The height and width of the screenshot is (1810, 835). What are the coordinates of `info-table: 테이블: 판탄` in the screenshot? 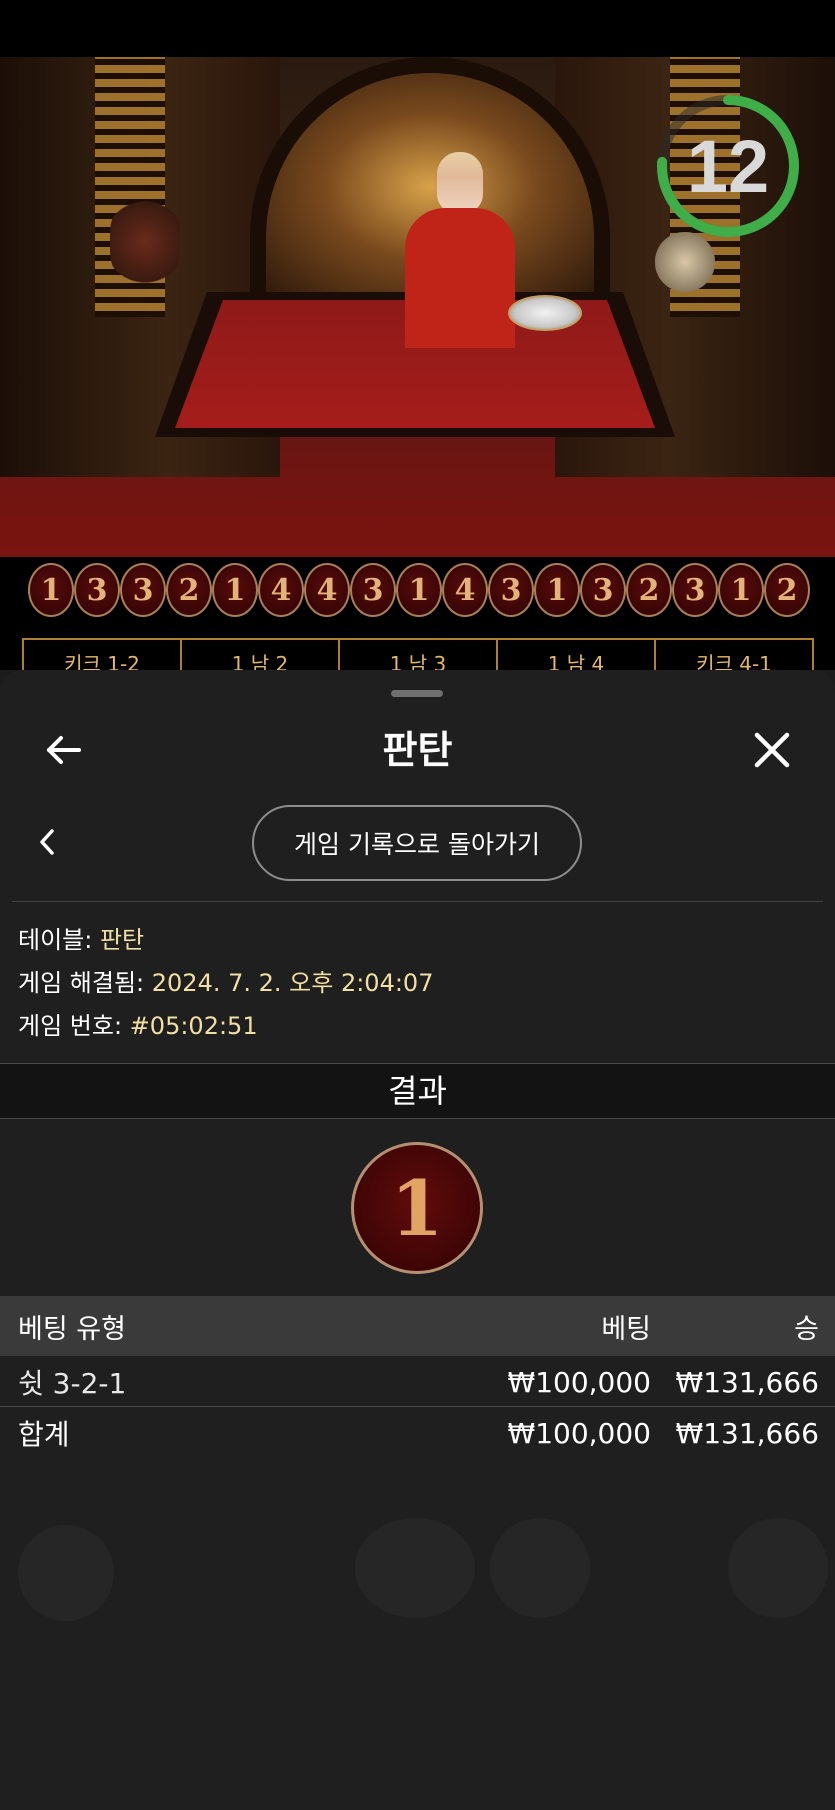 It's located at (418, 941).